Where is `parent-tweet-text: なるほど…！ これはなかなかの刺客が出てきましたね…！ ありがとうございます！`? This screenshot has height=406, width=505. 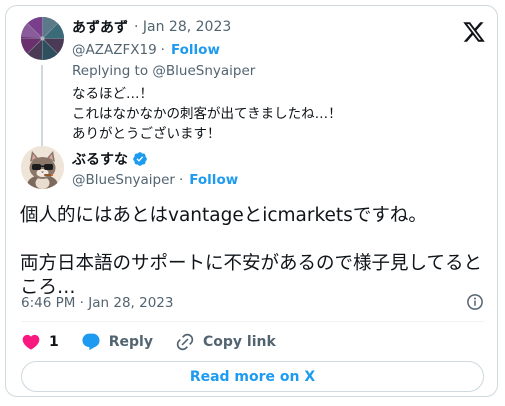
parent-tweet-text: なるほど…！ これはなかなかの刺客が出てきましたね…！ ありがとうございます！ is located at coordinates (207, 114).